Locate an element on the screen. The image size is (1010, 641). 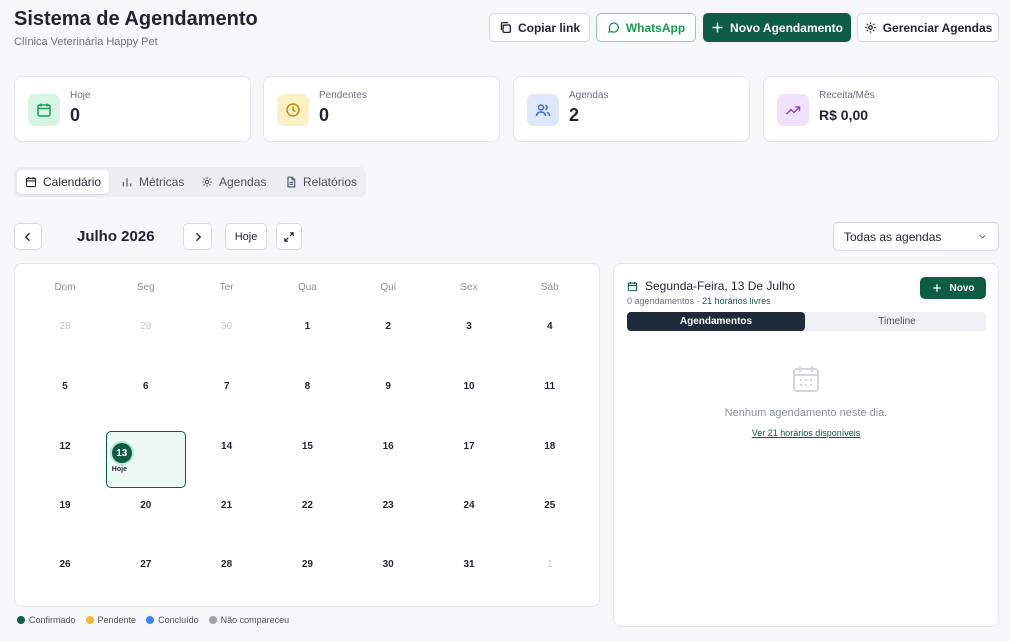
day-number: 24 is located at coordinates (469, 505).